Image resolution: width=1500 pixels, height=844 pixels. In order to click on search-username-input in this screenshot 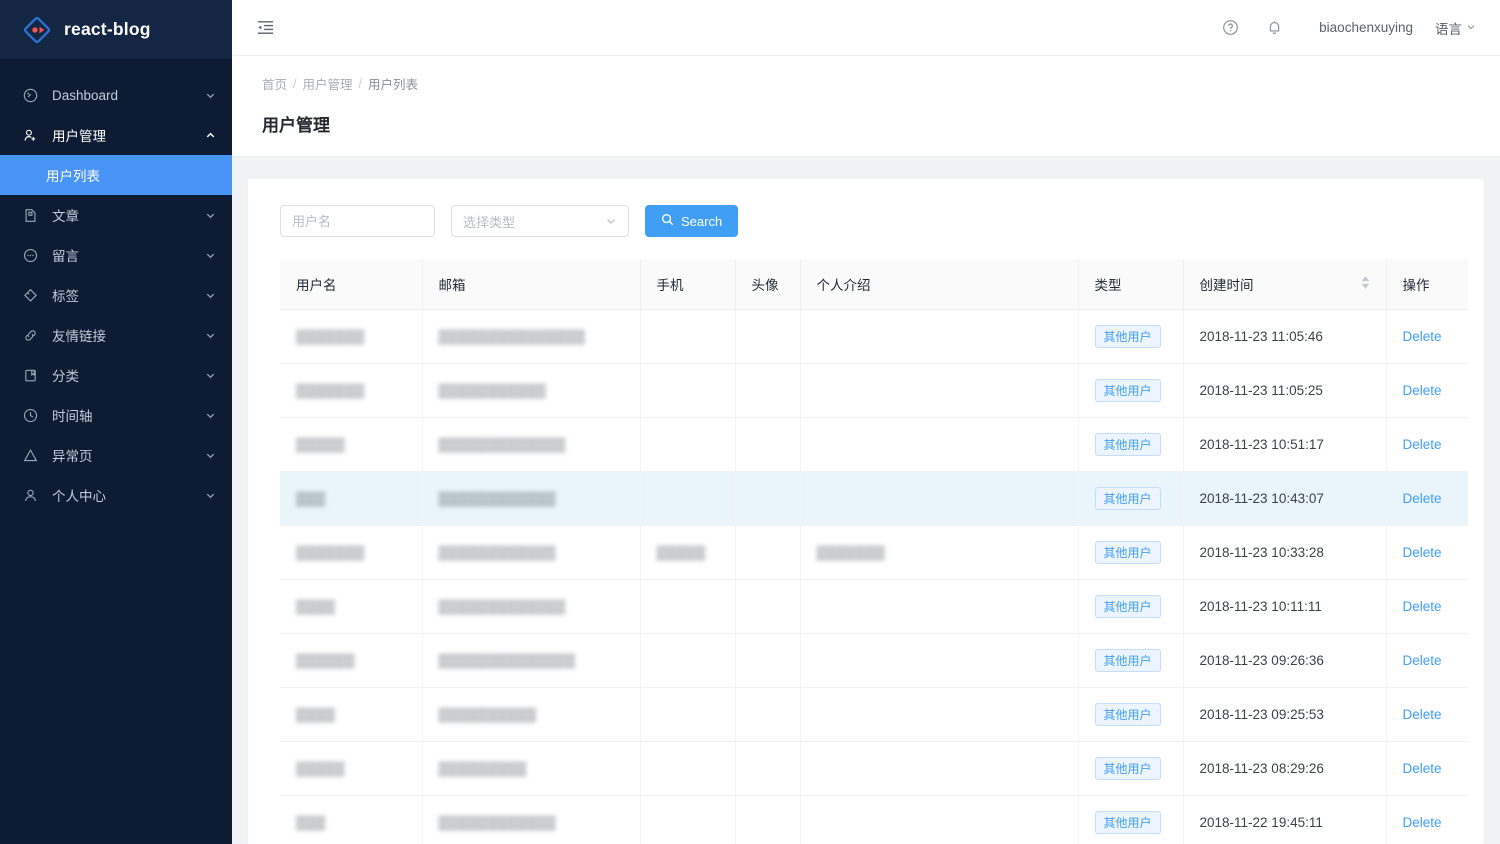, I will do `click(357, 221)`.